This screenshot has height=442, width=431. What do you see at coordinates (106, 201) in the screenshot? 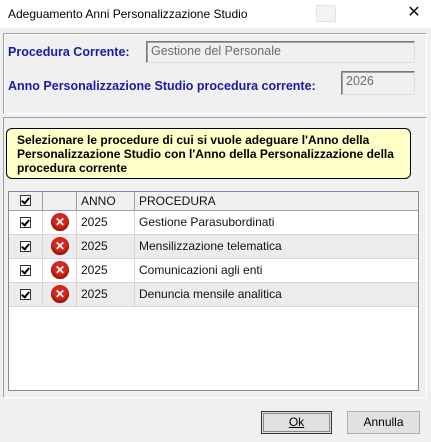
I see `header-anno: ANNO` at bounding box center [106, 201].